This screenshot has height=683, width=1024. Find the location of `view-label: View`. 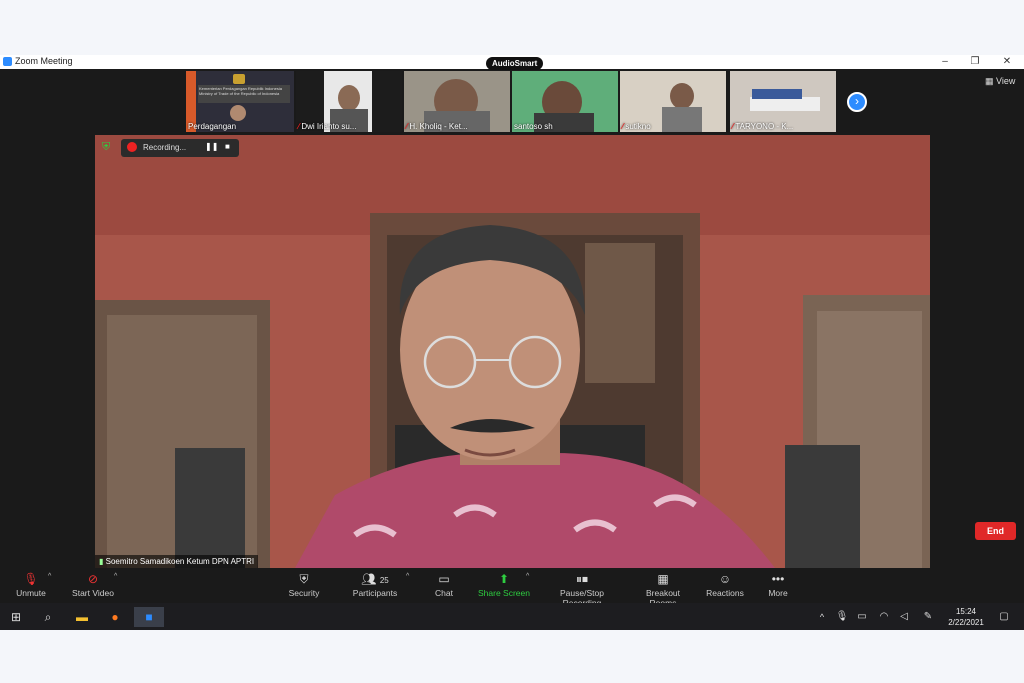

view-label: View is located at coordinates (1006, 81).